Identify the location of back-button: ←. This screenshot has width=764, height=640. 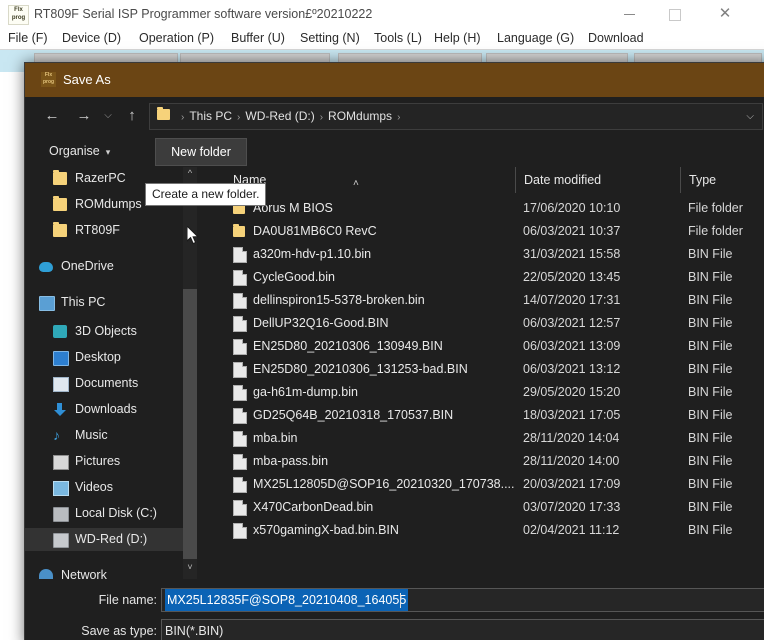
(52, 116).